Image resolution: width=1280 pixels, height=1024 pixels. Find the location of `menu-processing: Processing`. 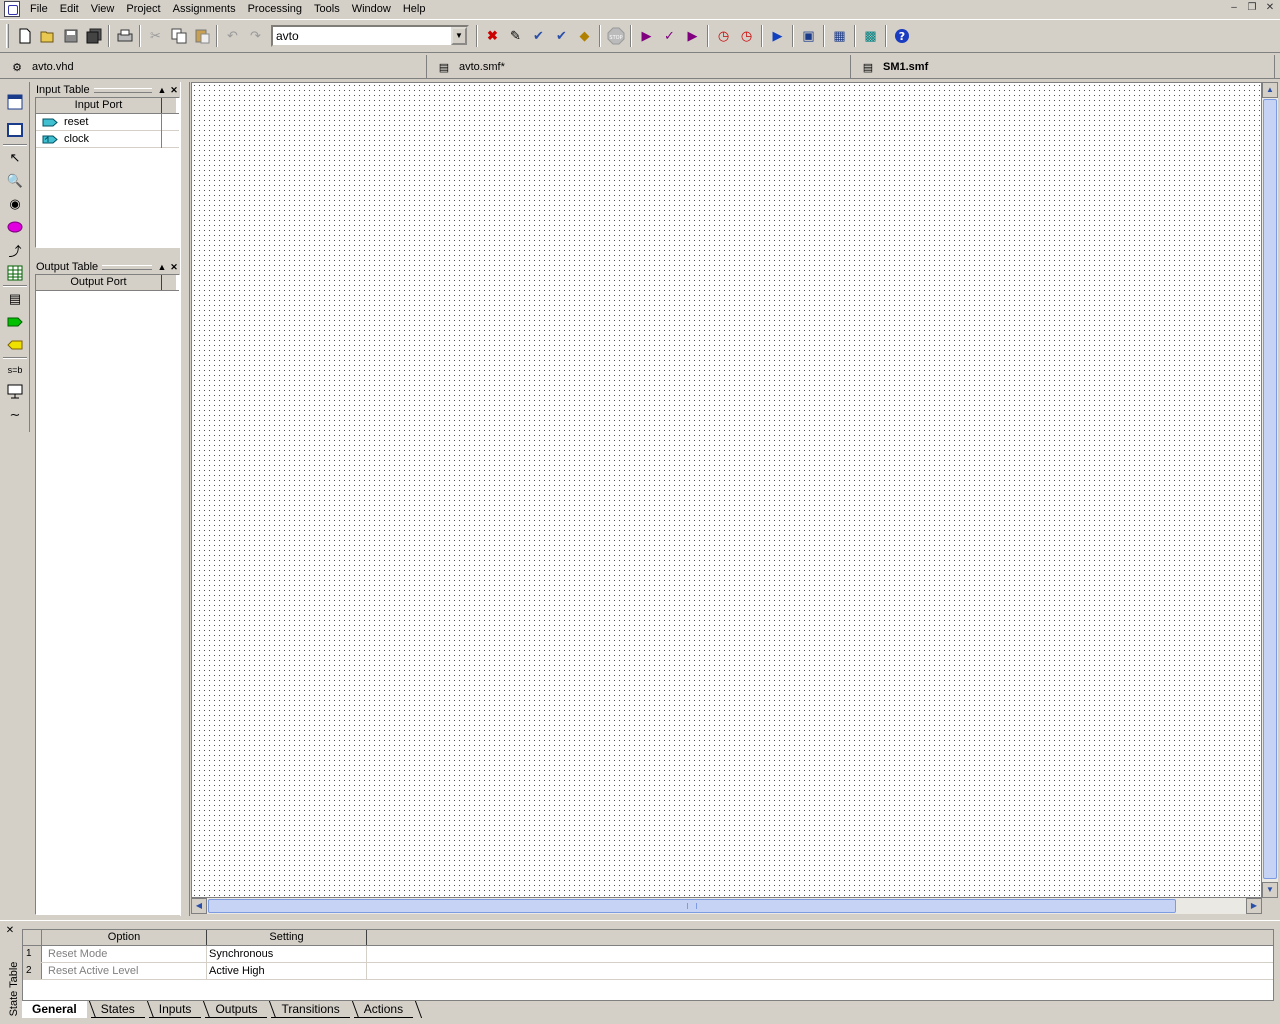

menu-processing: Processing is located at coordinates (275, 9).